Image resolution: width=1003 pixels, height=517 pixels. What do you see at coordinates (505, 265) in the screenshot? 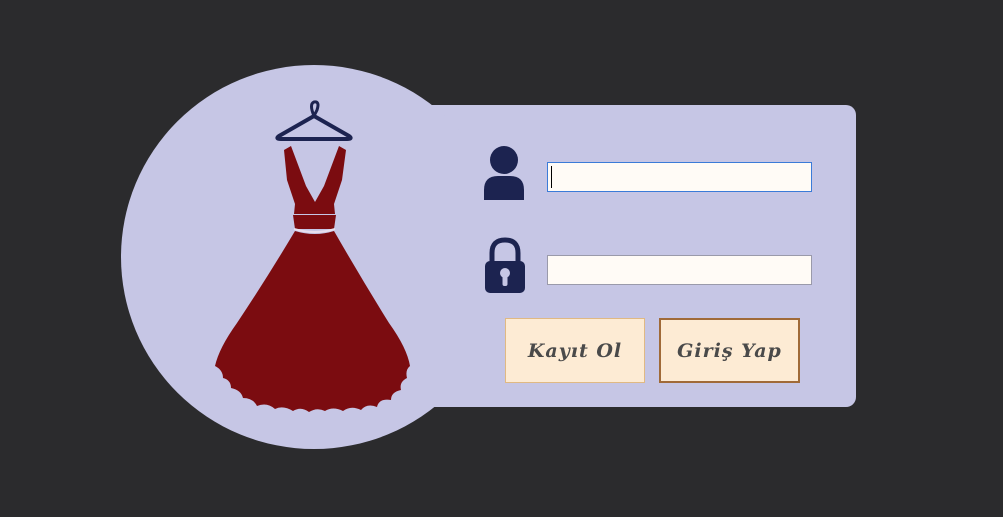
I see `lock-icon` at bounding box center [505, 265].